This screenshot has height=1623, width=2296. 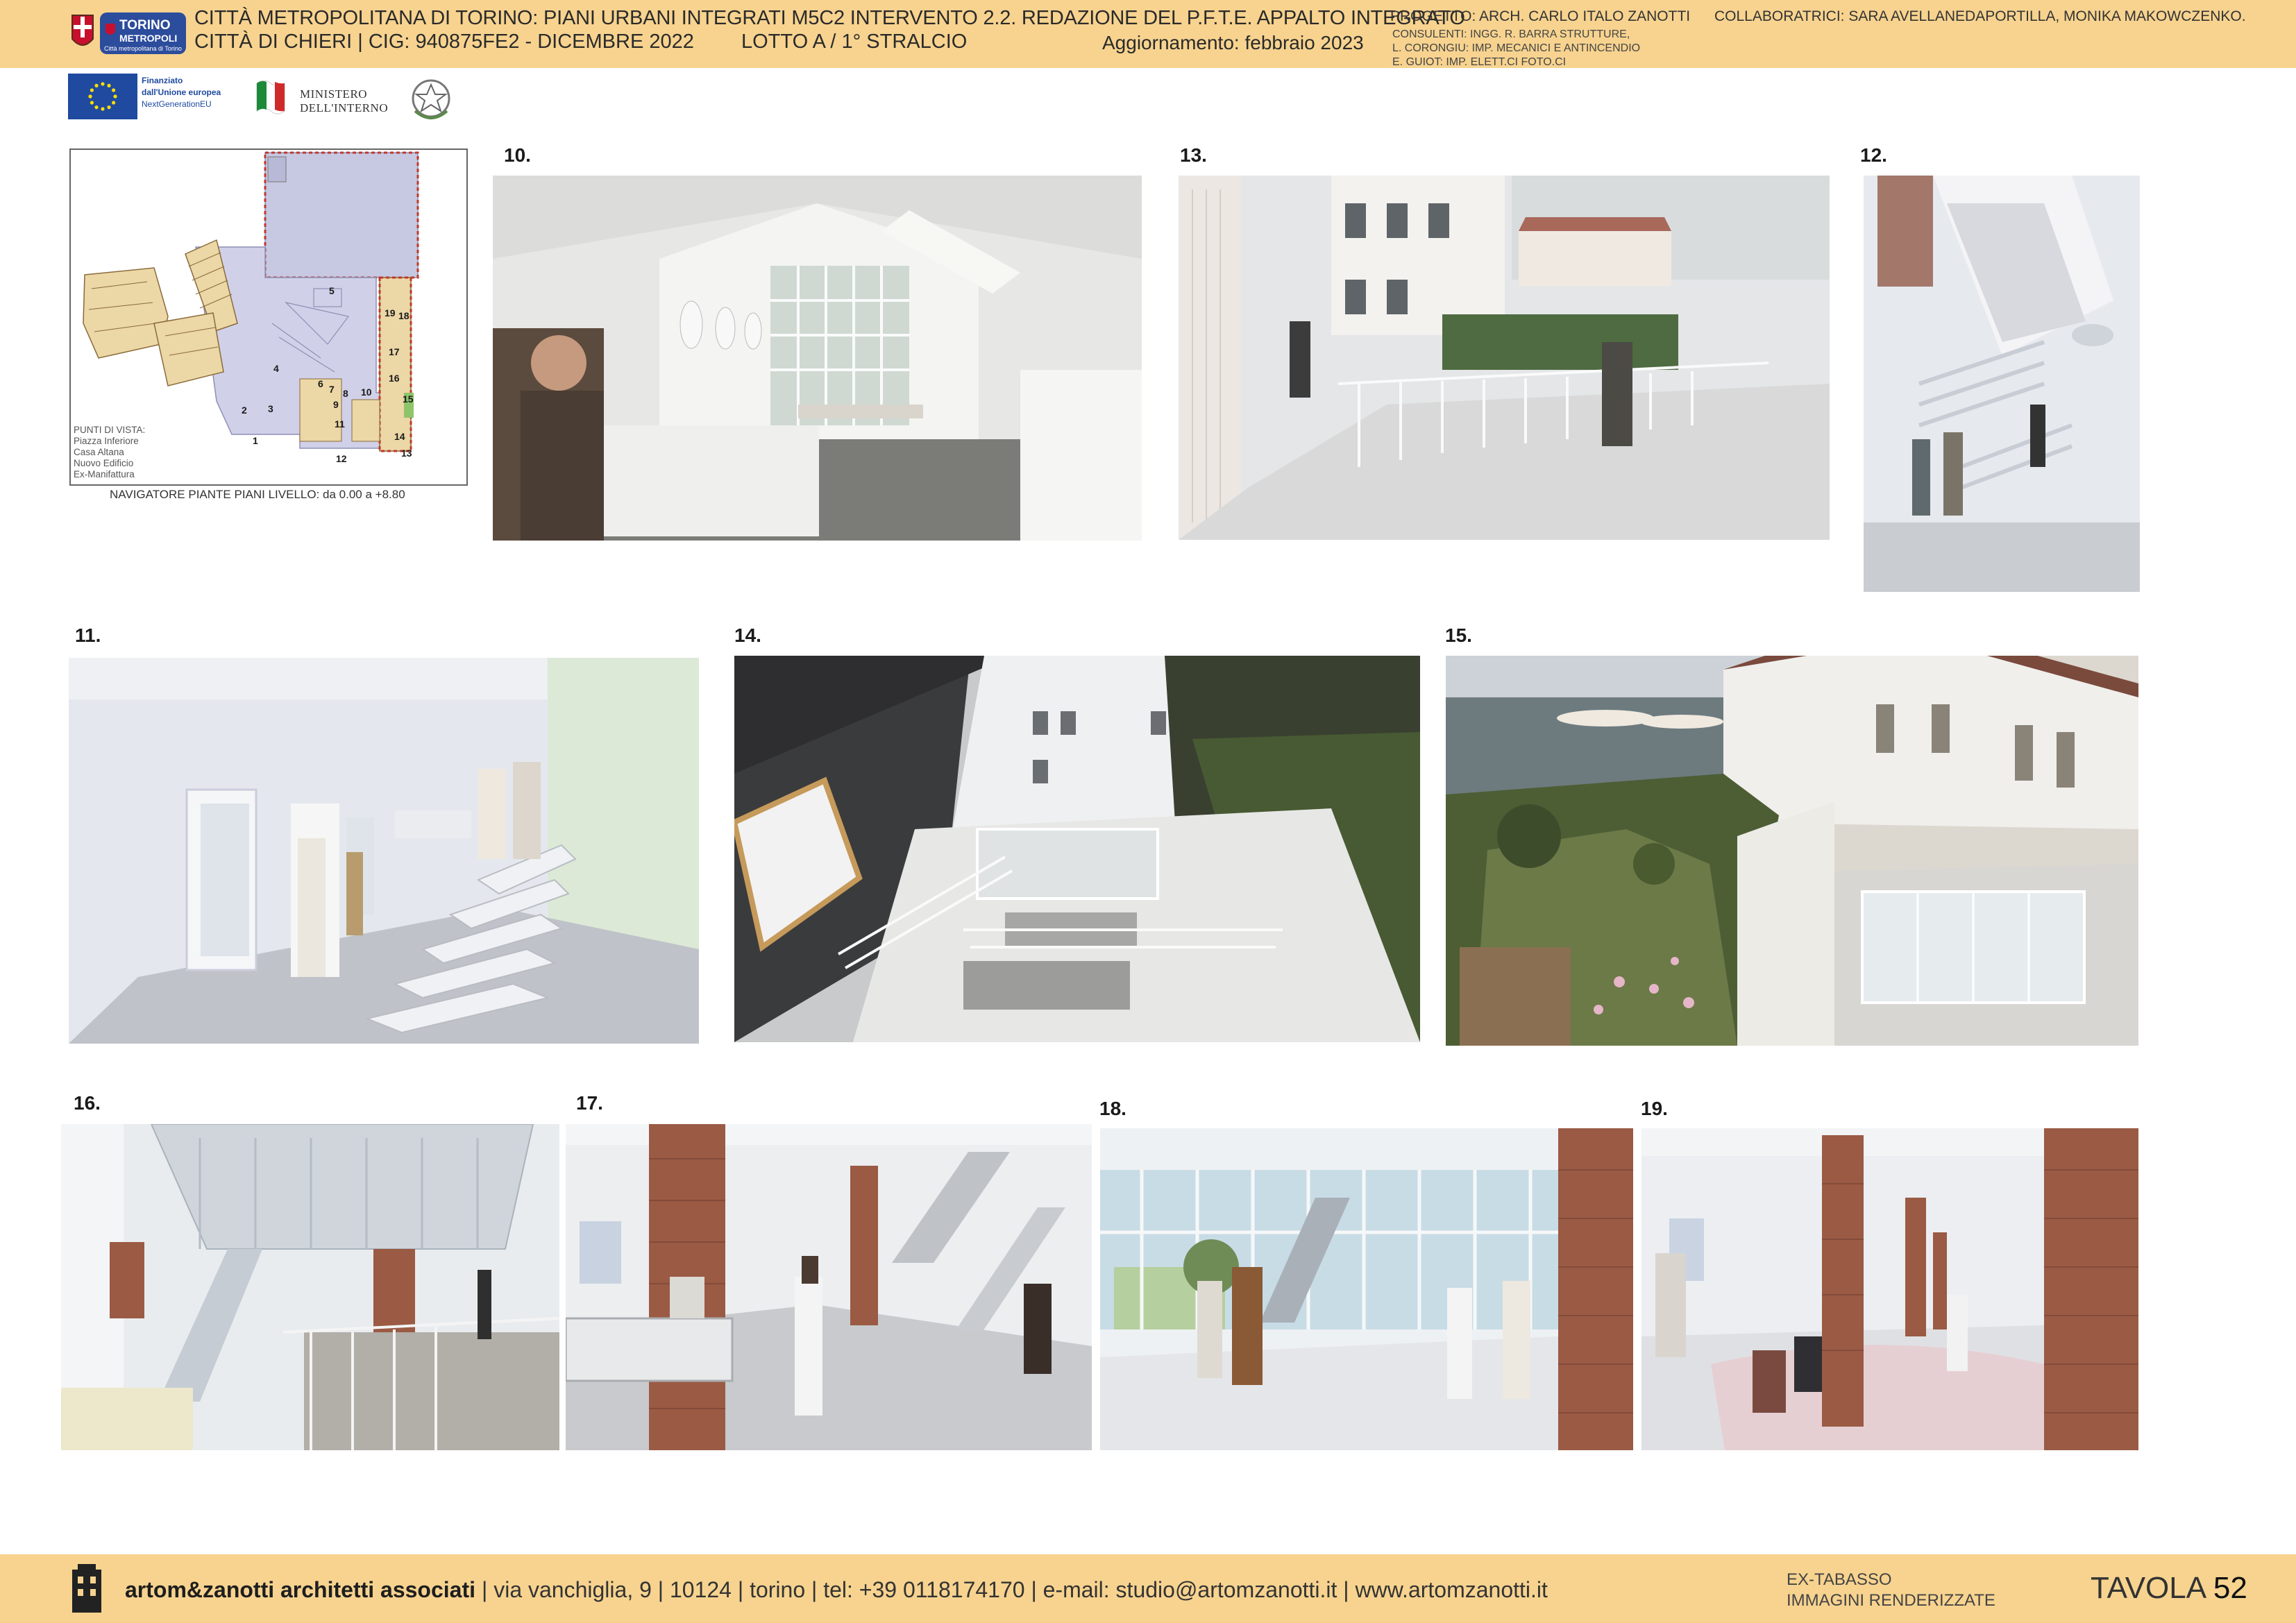 What do you see at coordinates (517, 155) in the screenshot?
I see `render-number-10: 10.` at bounding box center [517, 155].